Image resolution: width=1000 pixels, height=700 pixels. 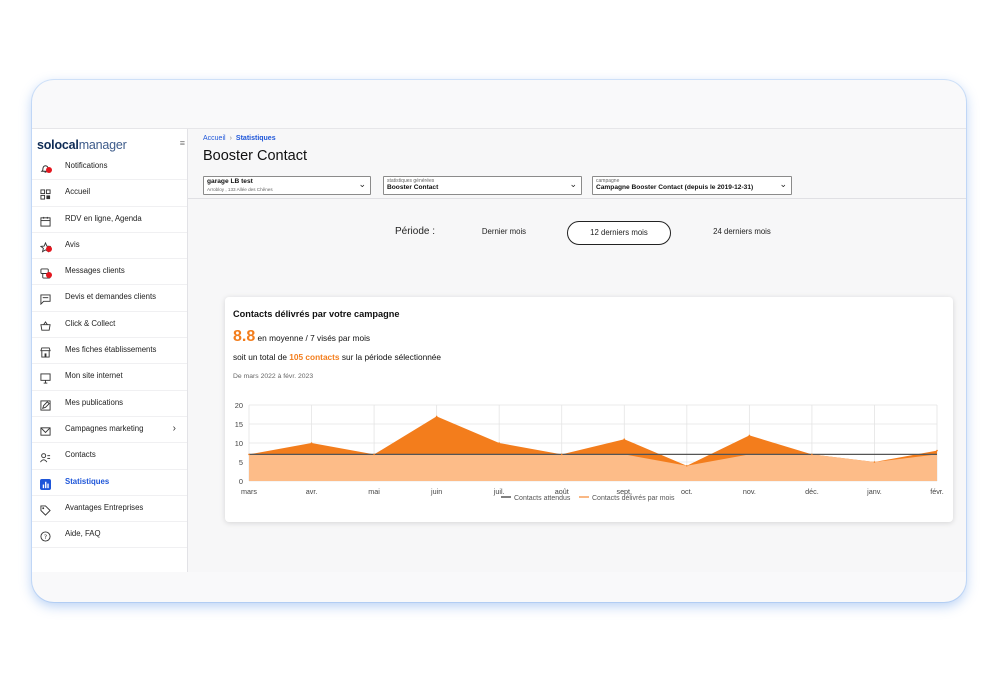 What do you see at coordinates (83, 534) in the screenshot?
I see `sidebar-item-label: Aide, FAQ` at bounding box center [83, 534].